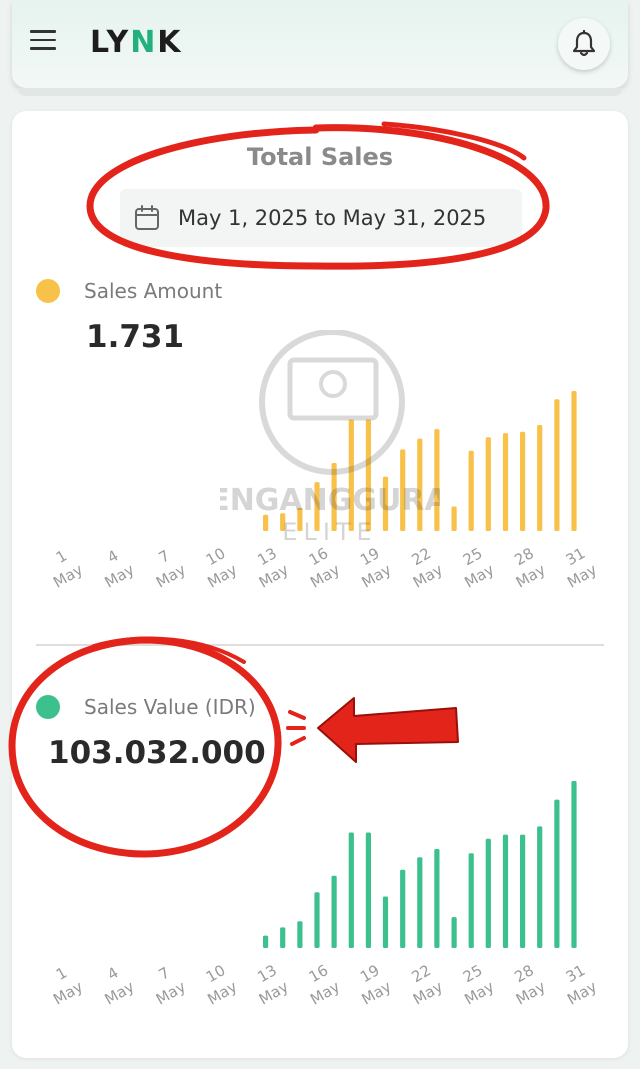 The height and width of the screenshot is (1069, 640). Describe the element at coordinates (147, 217) in the screenshot. I see `calendar-icon` at that location.